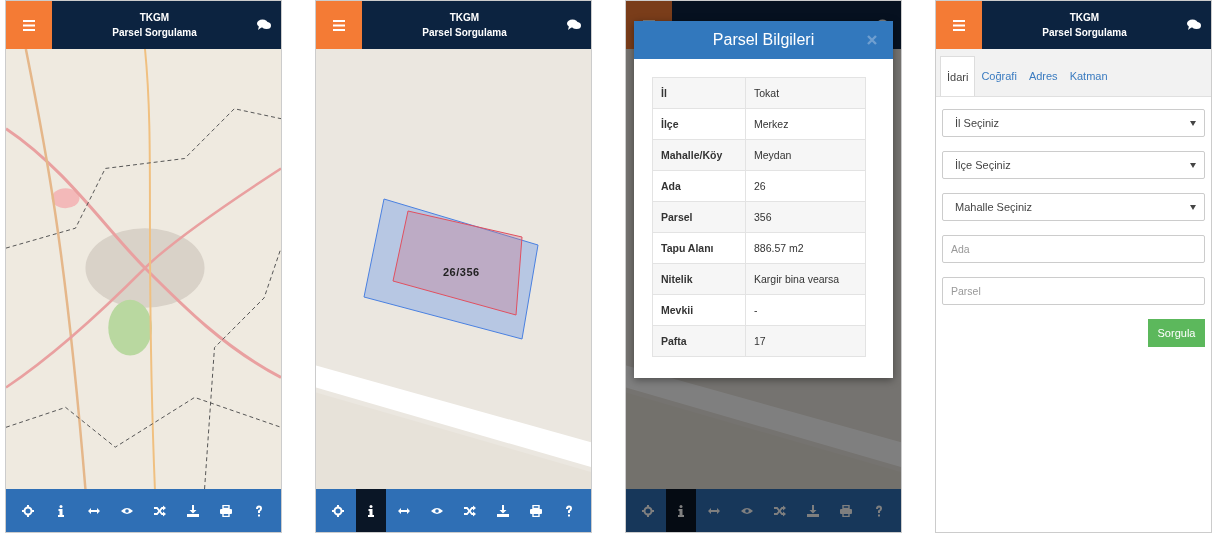  What do you see at coordinates (805, 186) in the screenshot?
I see `table-cell: 26` at bounding box center [805, 186].